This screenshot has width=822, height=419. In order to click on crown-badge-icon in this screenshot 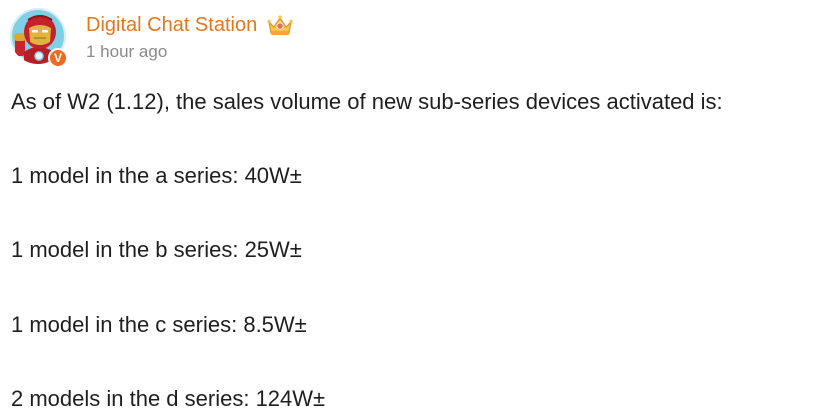, I will do `click(280, 25)`.